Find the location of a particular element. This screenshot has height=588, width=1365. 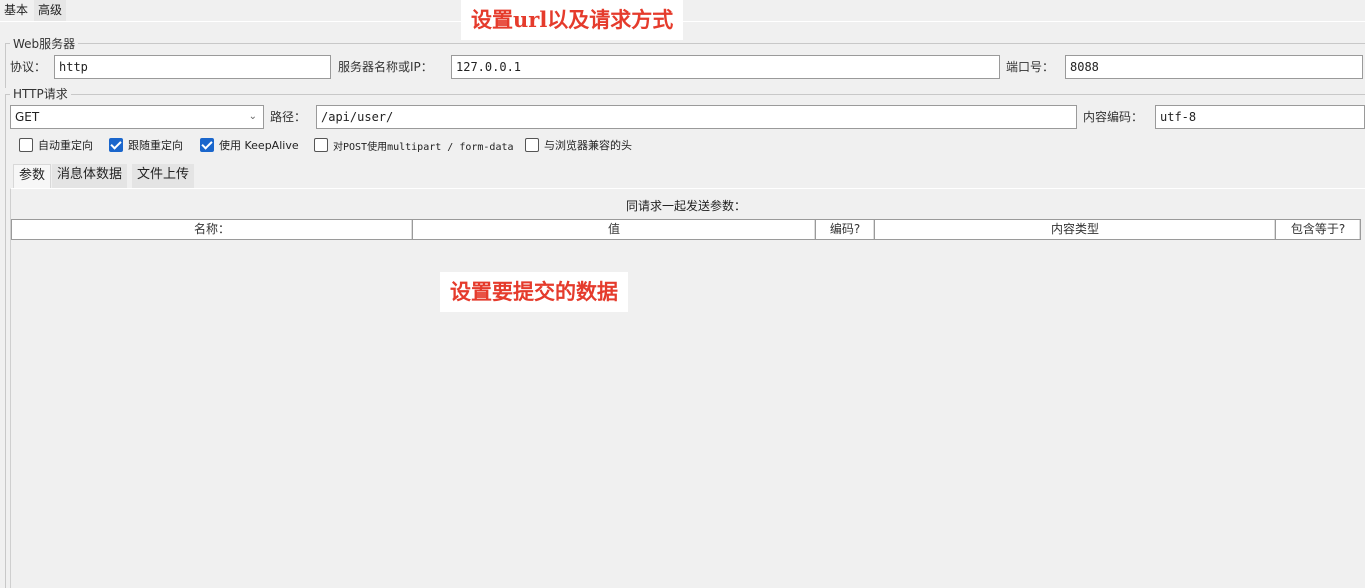

option-browser-headers: 与浏览器兼容的头 is located at coordinates (578, 145).